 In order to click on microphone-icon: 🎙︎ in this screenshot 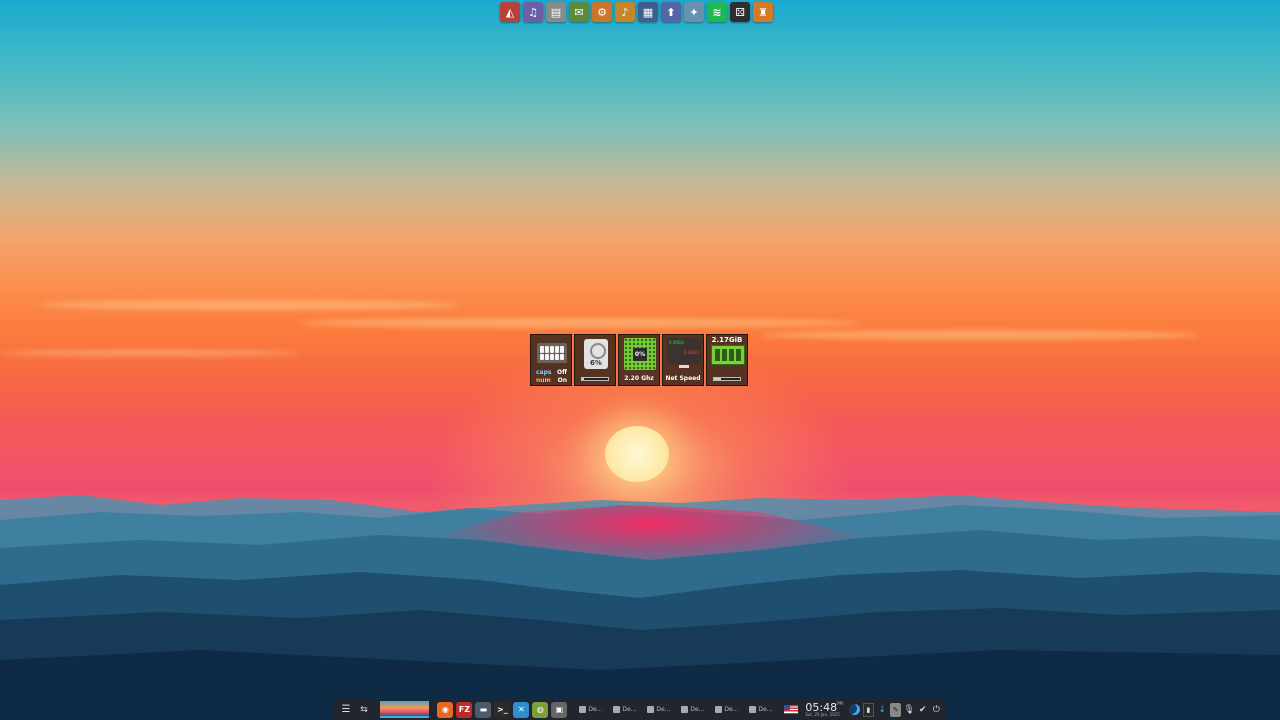, I will do `click(909, 710)`.